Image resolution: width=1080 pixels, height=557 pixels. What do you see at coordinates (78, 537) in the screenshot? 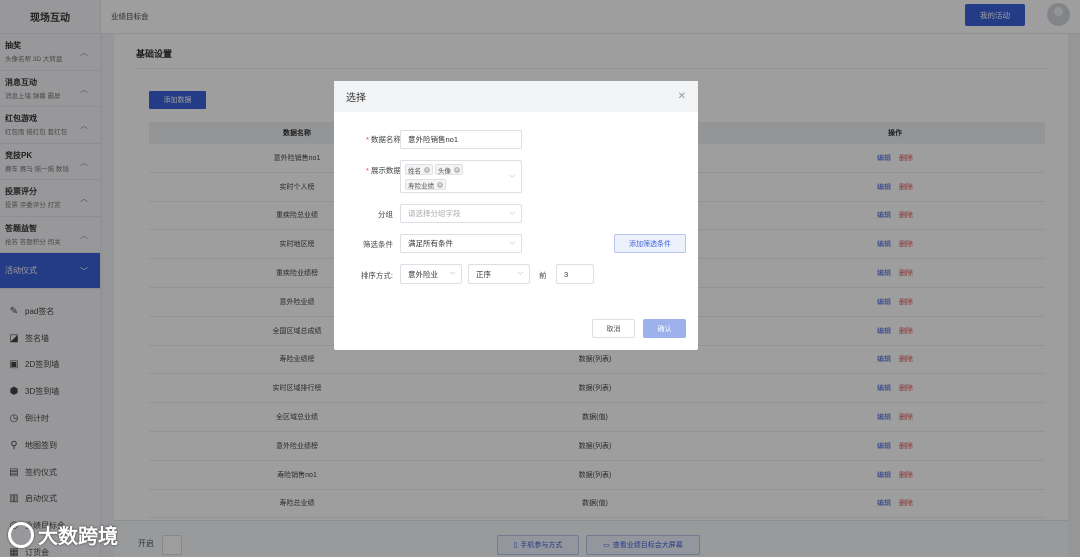
I see `watermark-text: 大数跨境` at bounding box center [78, 537].